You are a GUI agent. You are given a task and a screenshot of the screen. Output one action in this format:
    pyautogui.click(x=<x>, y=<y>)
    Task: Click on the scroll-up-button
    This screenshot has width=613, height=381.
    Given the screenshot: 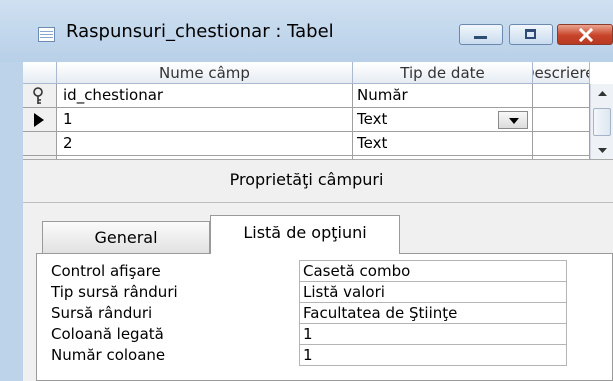 What is the action you would take?
    pyautogui.click(x=602, y=93)
    